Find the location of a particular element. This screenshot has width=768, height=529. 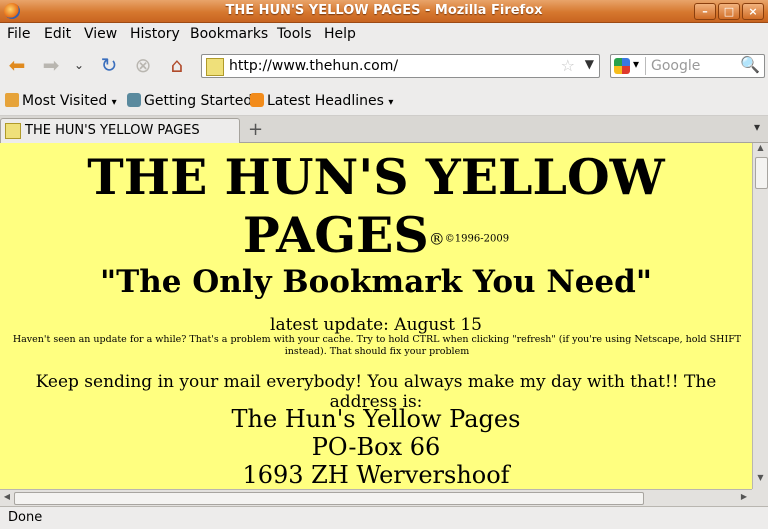

page-heading-line2: PAGES®©1996-2009 is located at coordinates (376, 237).